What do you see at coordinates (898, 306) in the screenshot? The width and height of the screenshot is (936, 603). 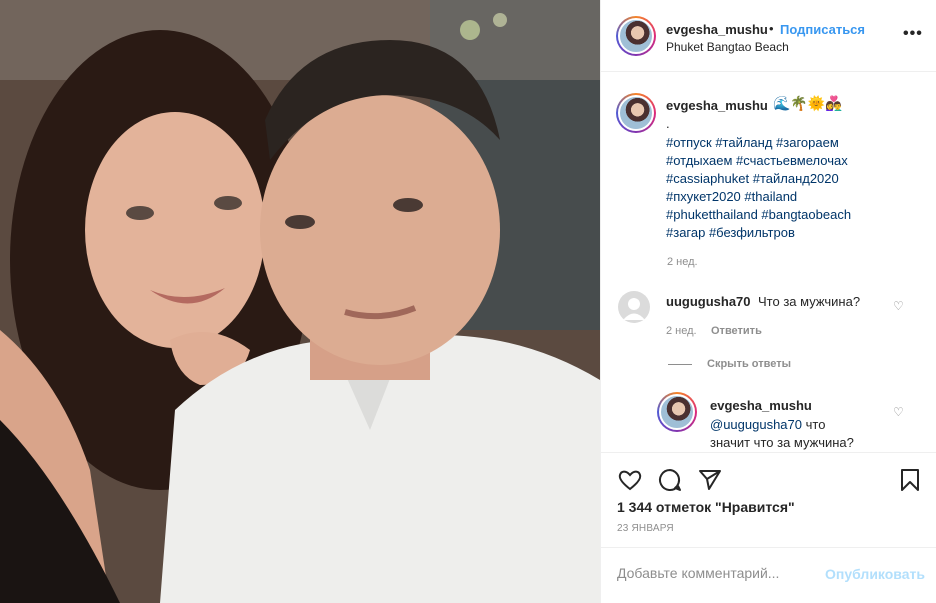 I see `comment-like-icon: ♡` at bounding box center [898, 306].